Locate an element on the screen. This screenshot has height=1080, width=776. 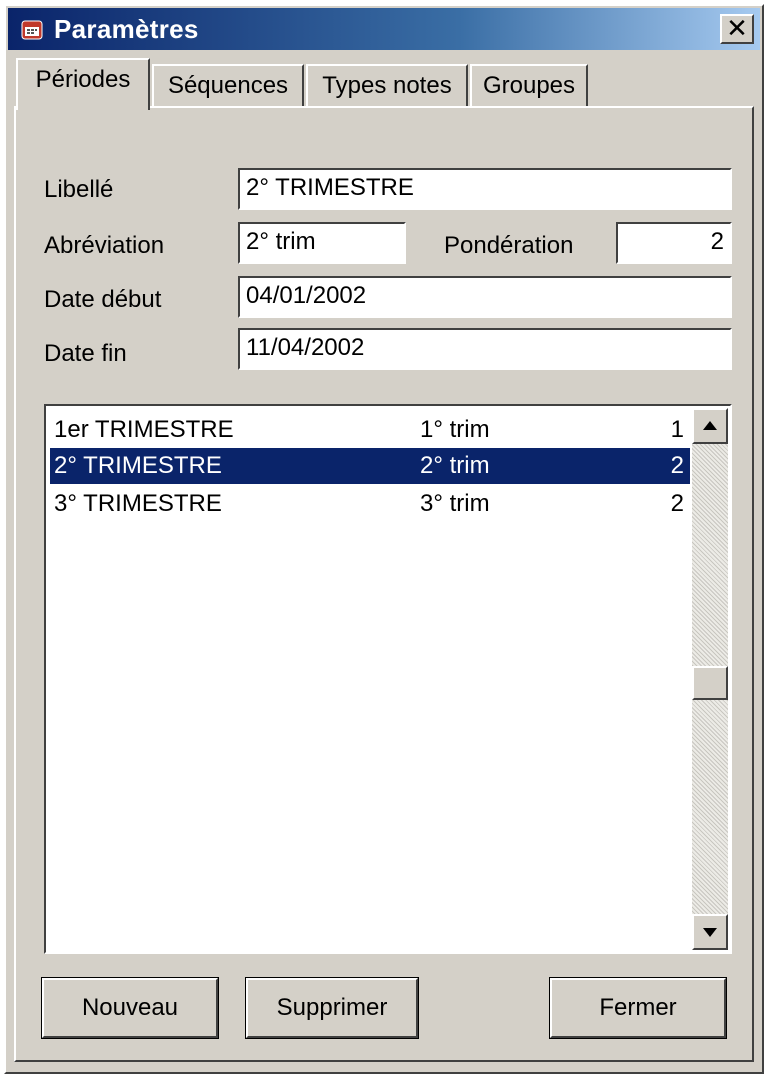
vertical-scrollbar is located at coordinates (710, 679).